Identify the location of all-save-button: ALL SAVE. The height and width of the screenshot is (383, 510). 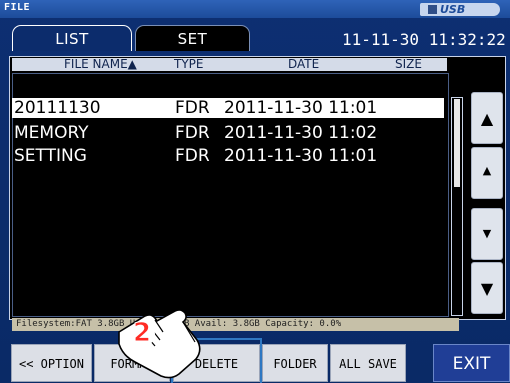
(368, 363).